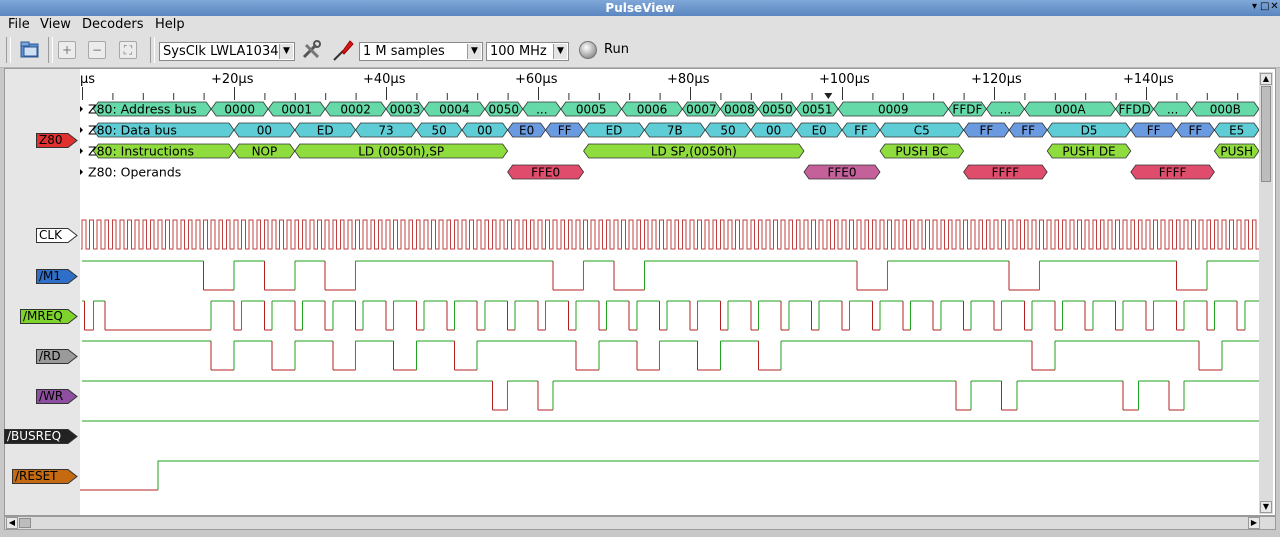 The height and width of the screenshot is (537, 1280). I want to click on samples-value: 1 M samples, so click(404, 51).